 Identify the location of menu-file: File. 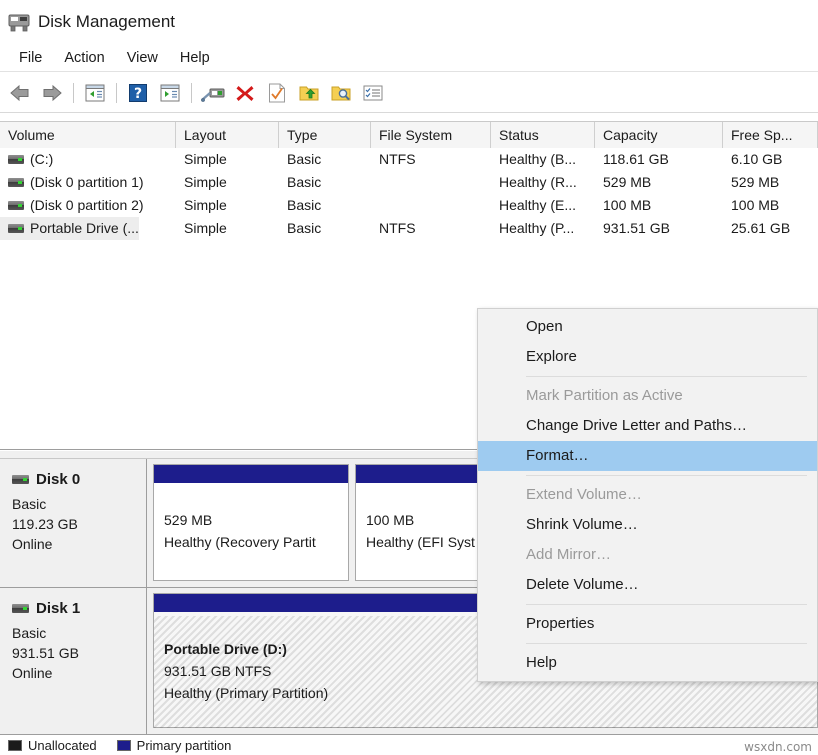
(30, 58).